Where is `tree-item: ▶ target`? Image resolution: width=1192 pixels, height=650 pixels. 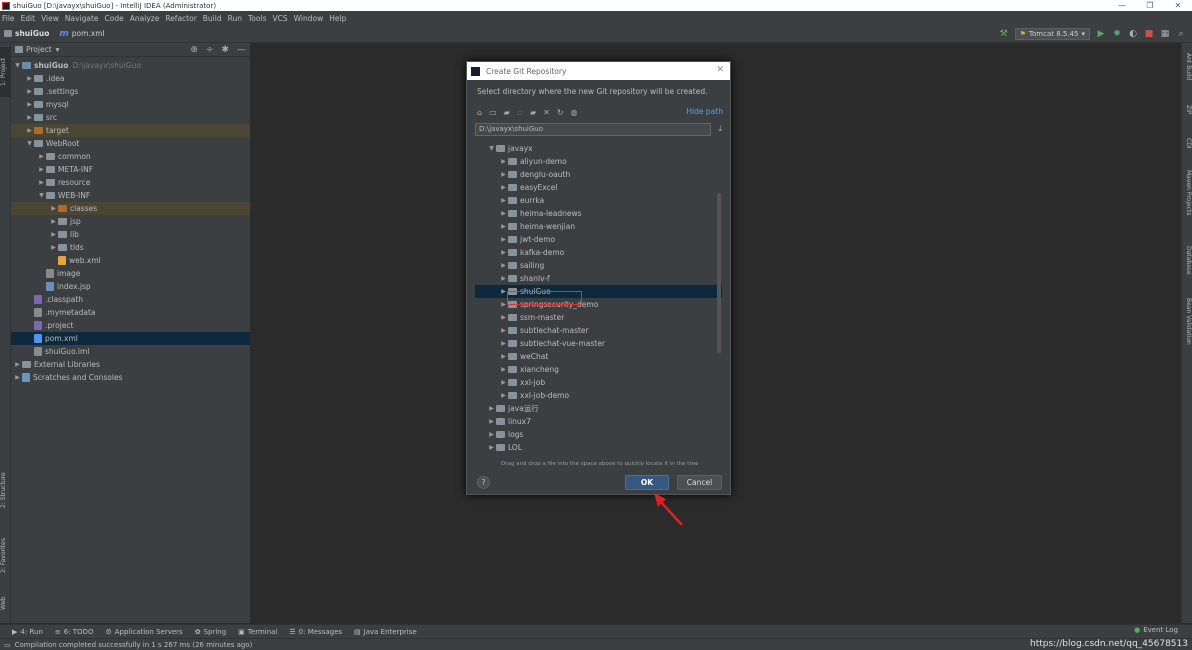
tree-item: ▶ target is located at coordinates (130, 130).